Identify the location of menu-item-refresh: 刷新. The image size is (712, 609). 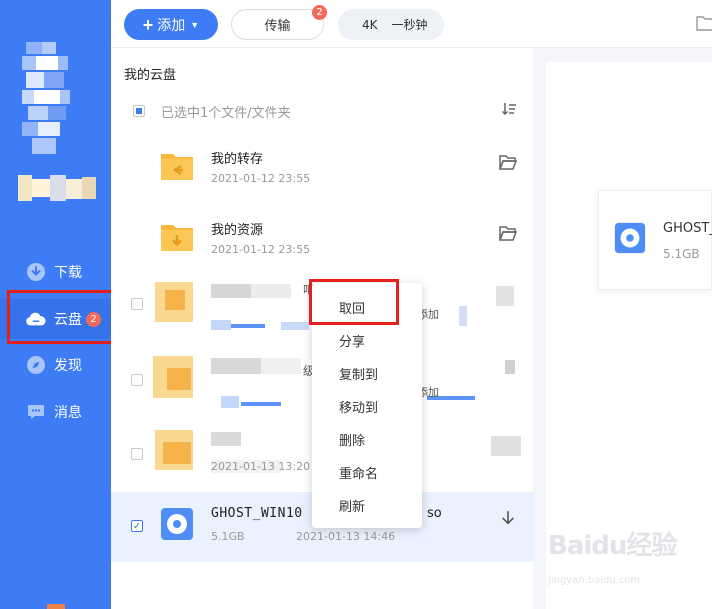
(367, 505).